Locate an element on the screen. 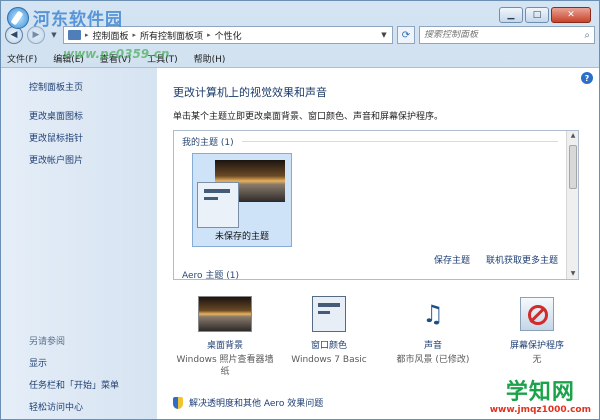 This screenshot has height=420, width=600. breadcrumb-all-items: 所有控制面板项 is located at coordinates (171, 35).